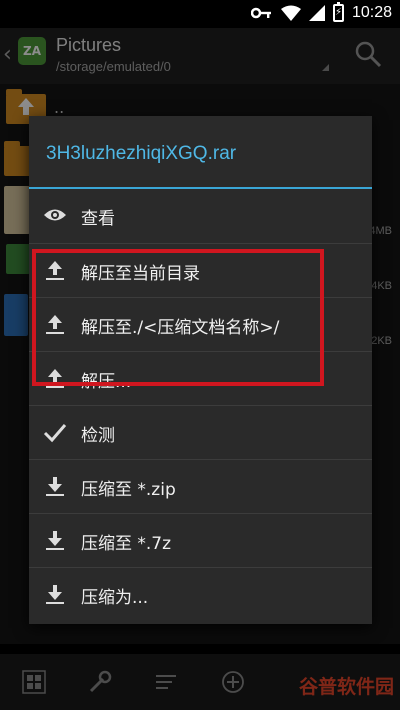 This screenshot has height=710, width=400. What do you see at coordinates (55, 215) in the screenshot?
I see `eye-icon` at bounding box center [55, 215].